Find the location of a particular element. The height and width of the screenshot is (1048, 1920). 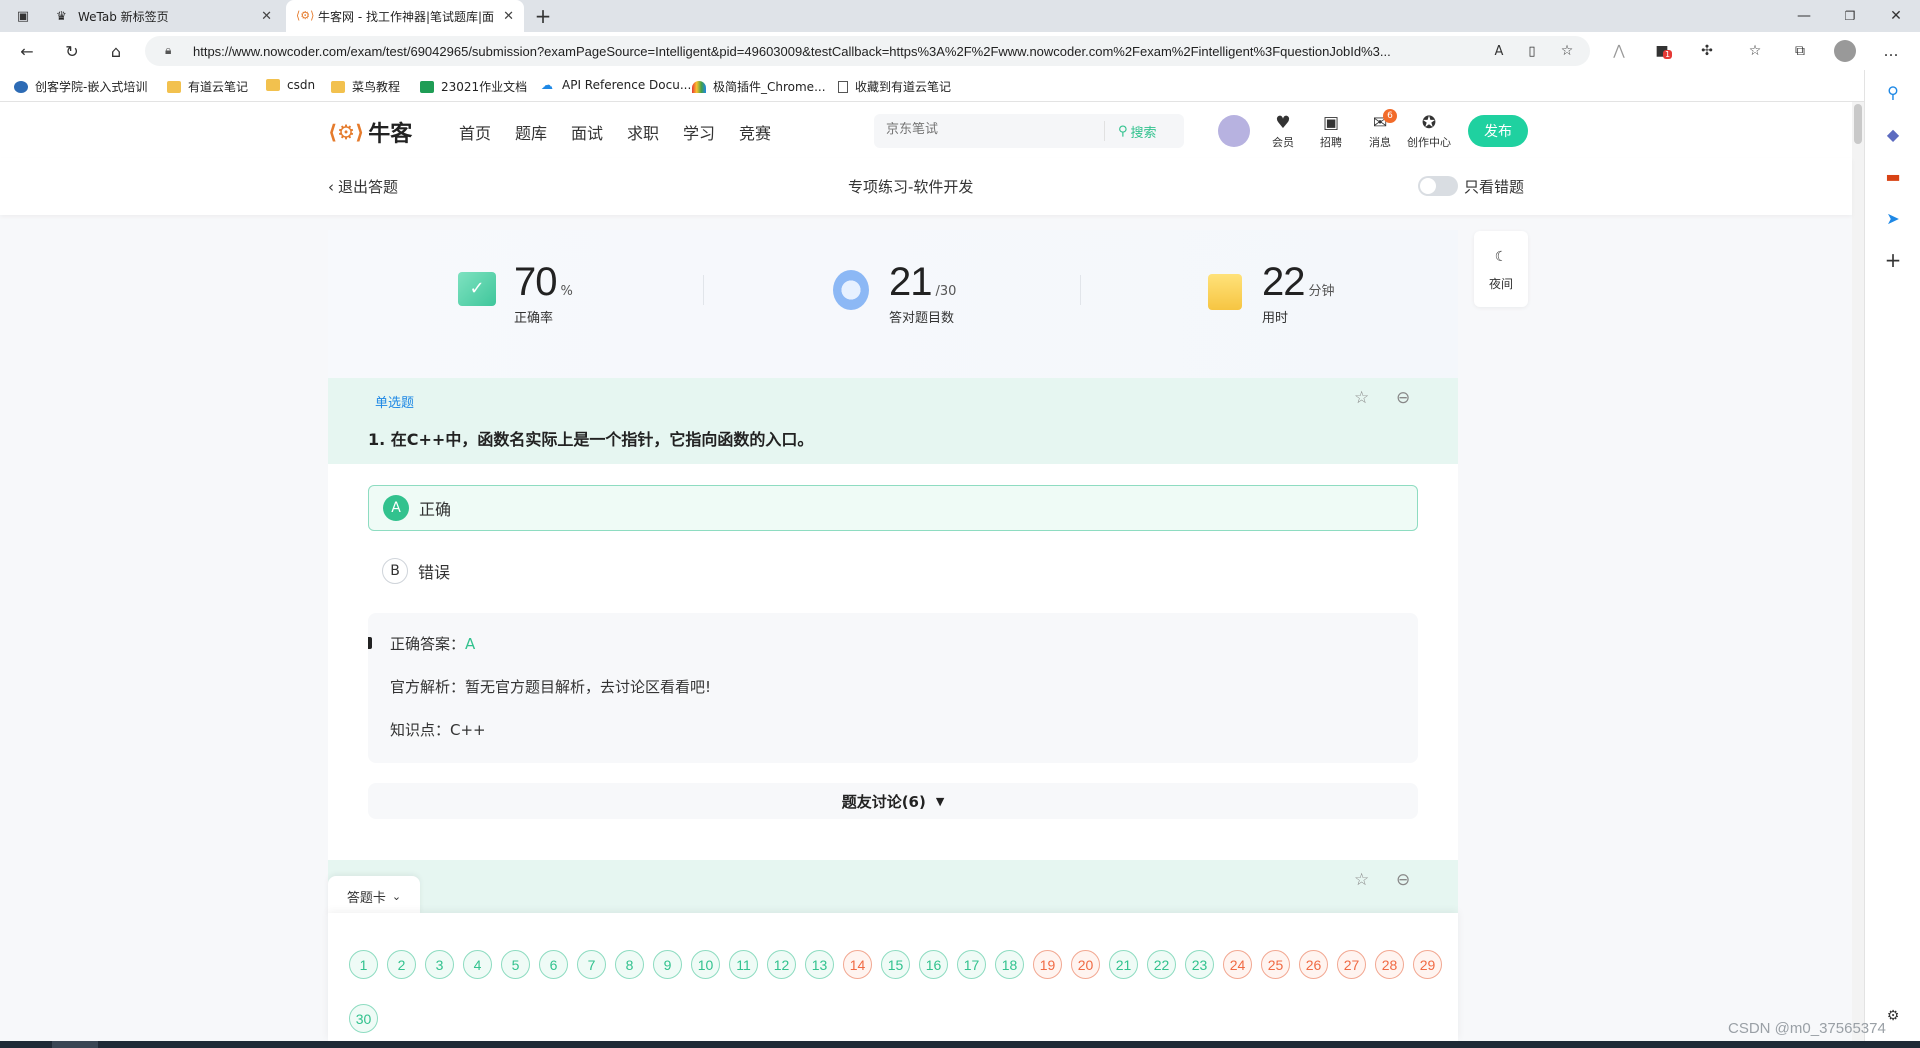

answer-card-number: 28 is located at coordinates (1389, 964).